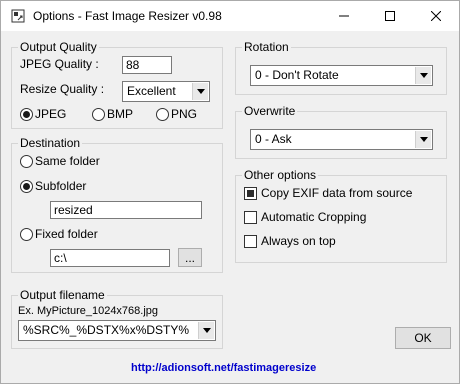  What do you see at coordinates (273, 139) in the screenshot?
I see `overwrite-value: 0 - Ask` at bounding box center [273, 139].